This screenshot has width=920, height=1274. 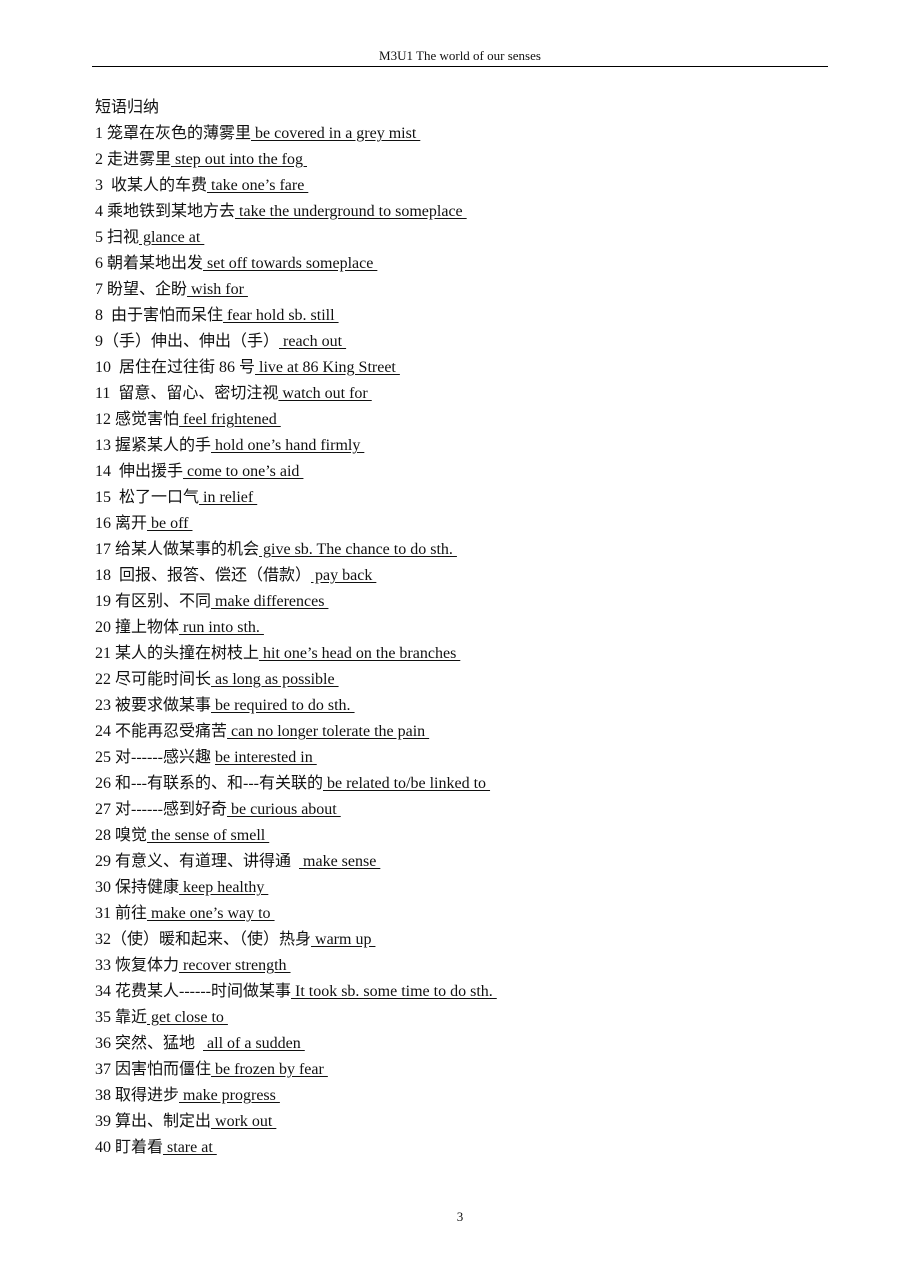 What do you see at coordinates (103, 1121) in the screenshot?
I see `item-number: 39` at bounding box center [103, 1121].